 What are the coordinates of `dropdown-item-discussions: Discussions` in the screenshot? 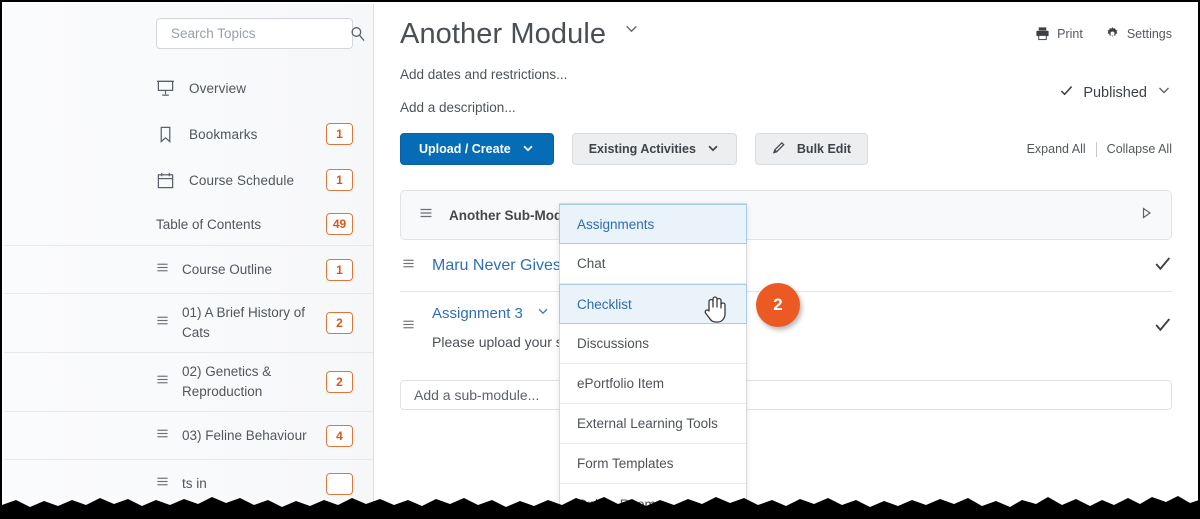 It's located at (653, 344).